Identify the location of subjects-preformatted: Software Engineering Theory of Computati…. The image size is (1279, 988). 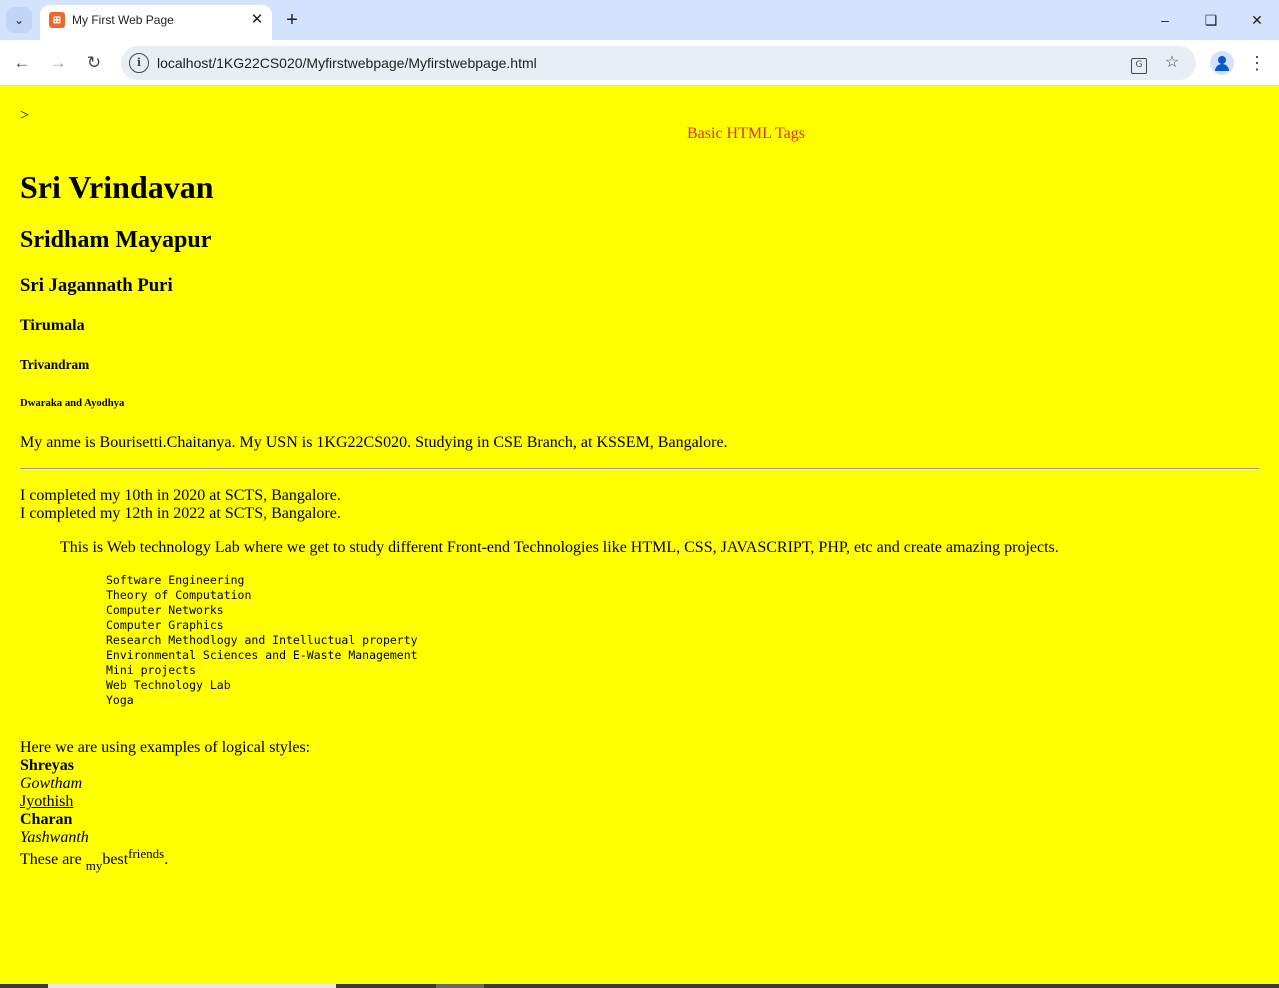
(262, 640).